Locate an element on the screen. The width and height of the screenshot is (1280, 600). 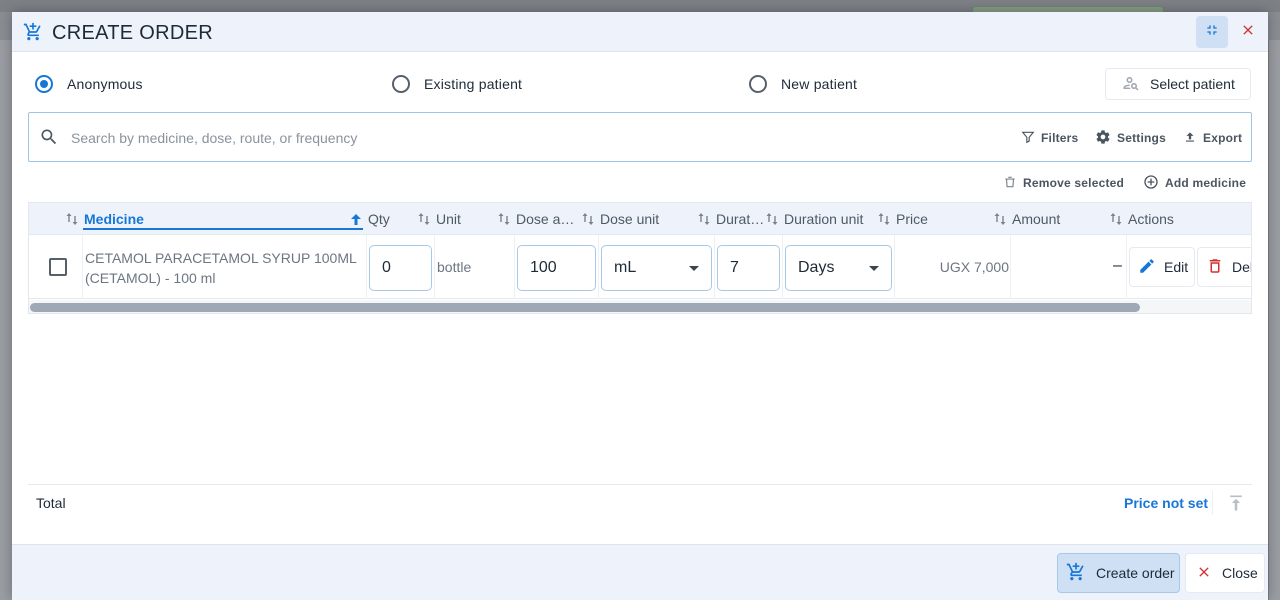
qty-input: 0 is located at coordinates (400, 268).